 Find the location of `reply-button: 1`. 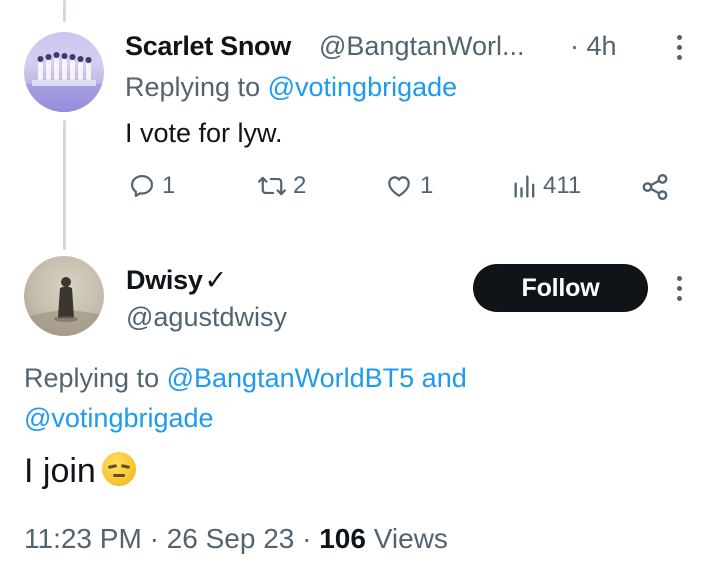

reply-button: 1 is located at coordinates (151, 186).